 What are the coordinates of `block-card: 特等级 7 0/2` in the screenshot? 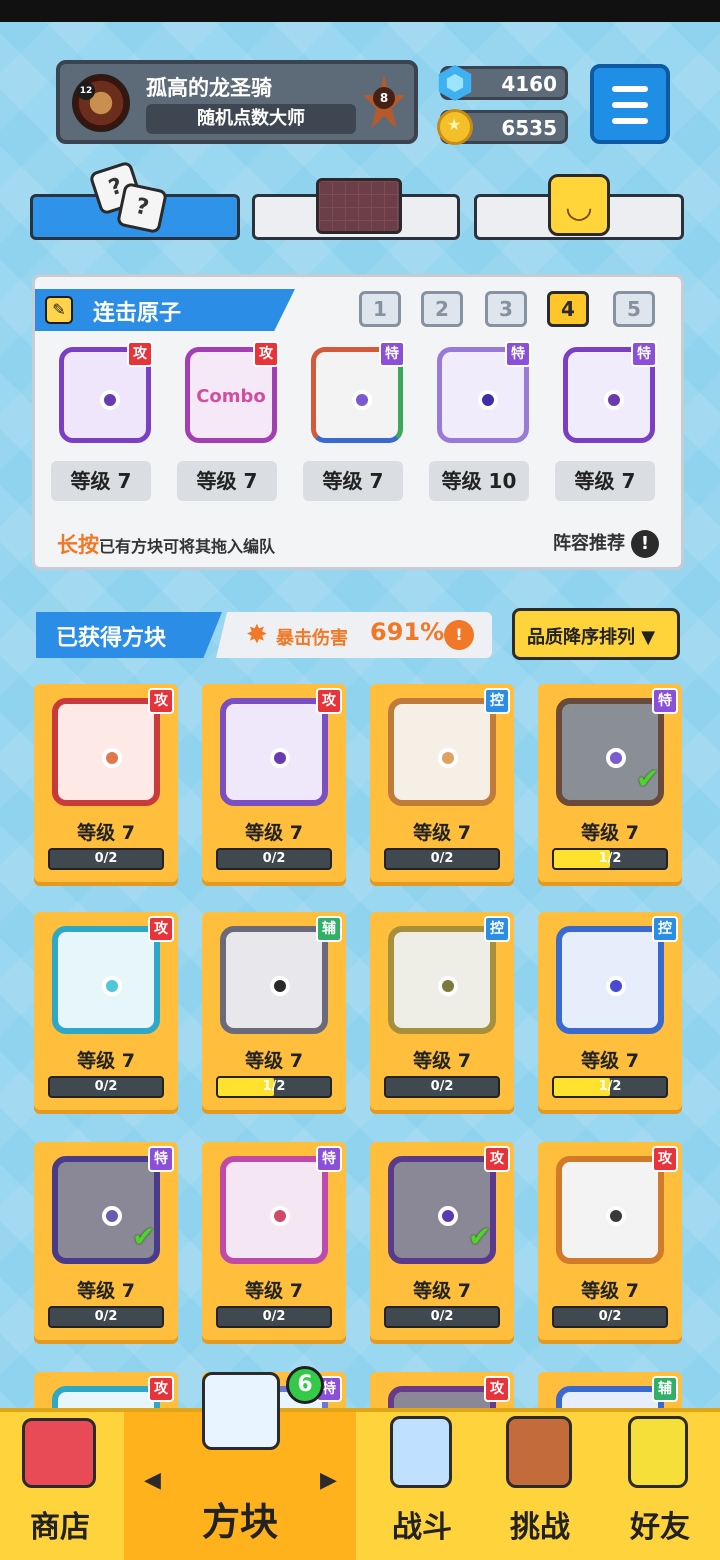 It's located at (274, 1241).